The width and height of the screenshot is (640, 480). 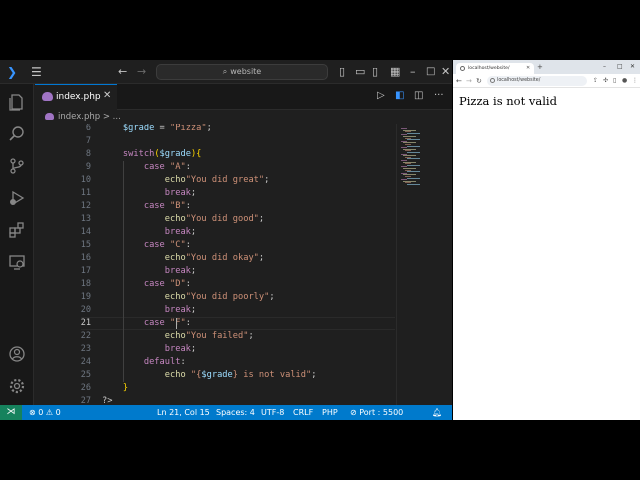 I want to click on extensions-icon, so click(x=17, y=230).